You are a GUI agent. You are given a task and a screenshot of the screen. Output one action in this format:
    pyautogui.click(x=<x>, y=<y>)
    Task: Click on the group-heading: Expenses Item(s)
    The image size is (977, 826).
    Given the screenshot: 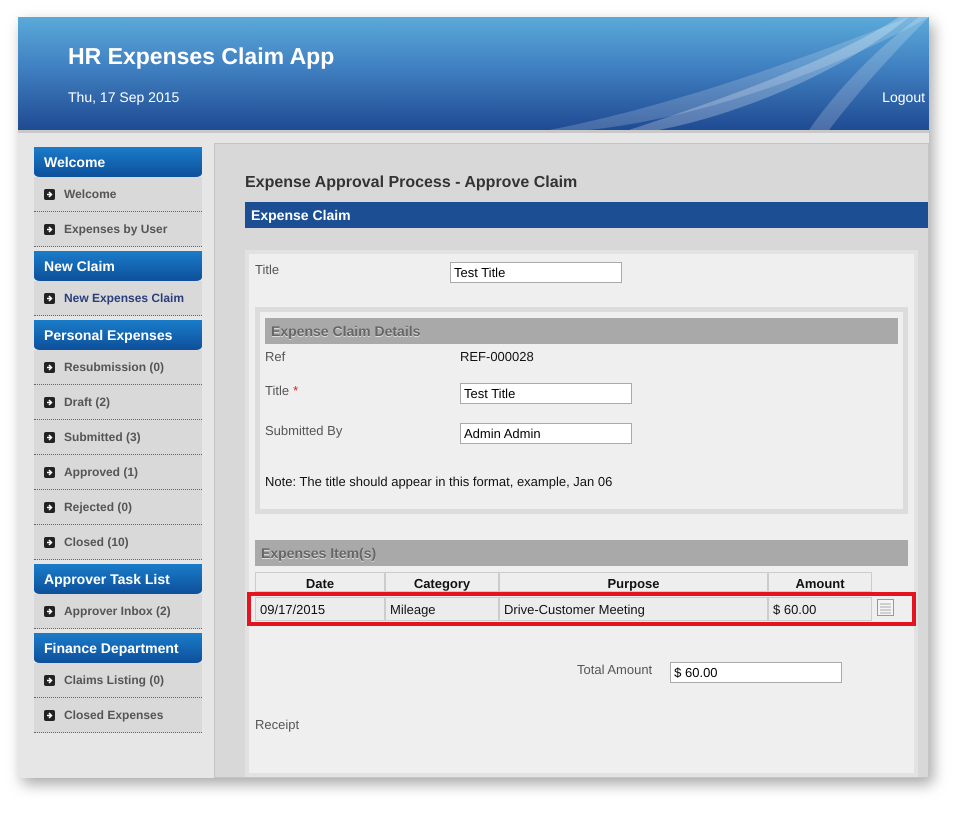 What is the action you would take?
    pyautogui.click(x=581, y=553)
    